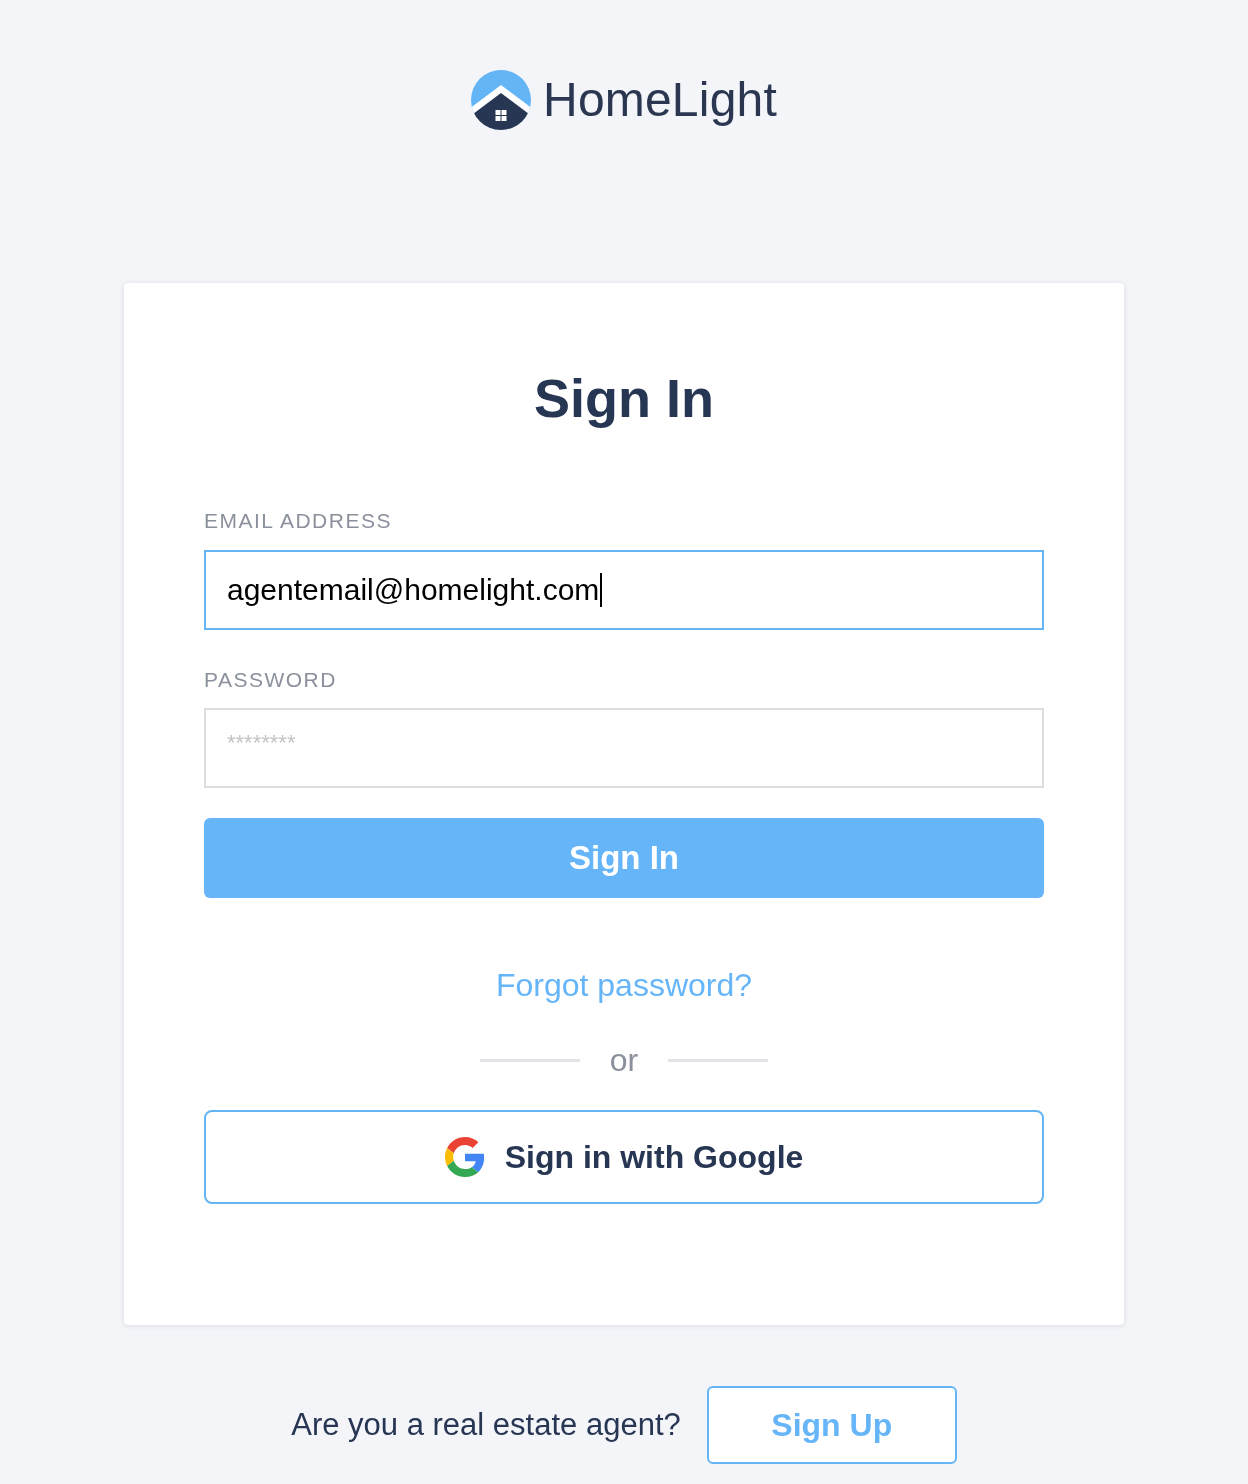 The width and height of the screenshot is (1248, 1484). I want to click on card-title: Sign In, so click(624, 398).